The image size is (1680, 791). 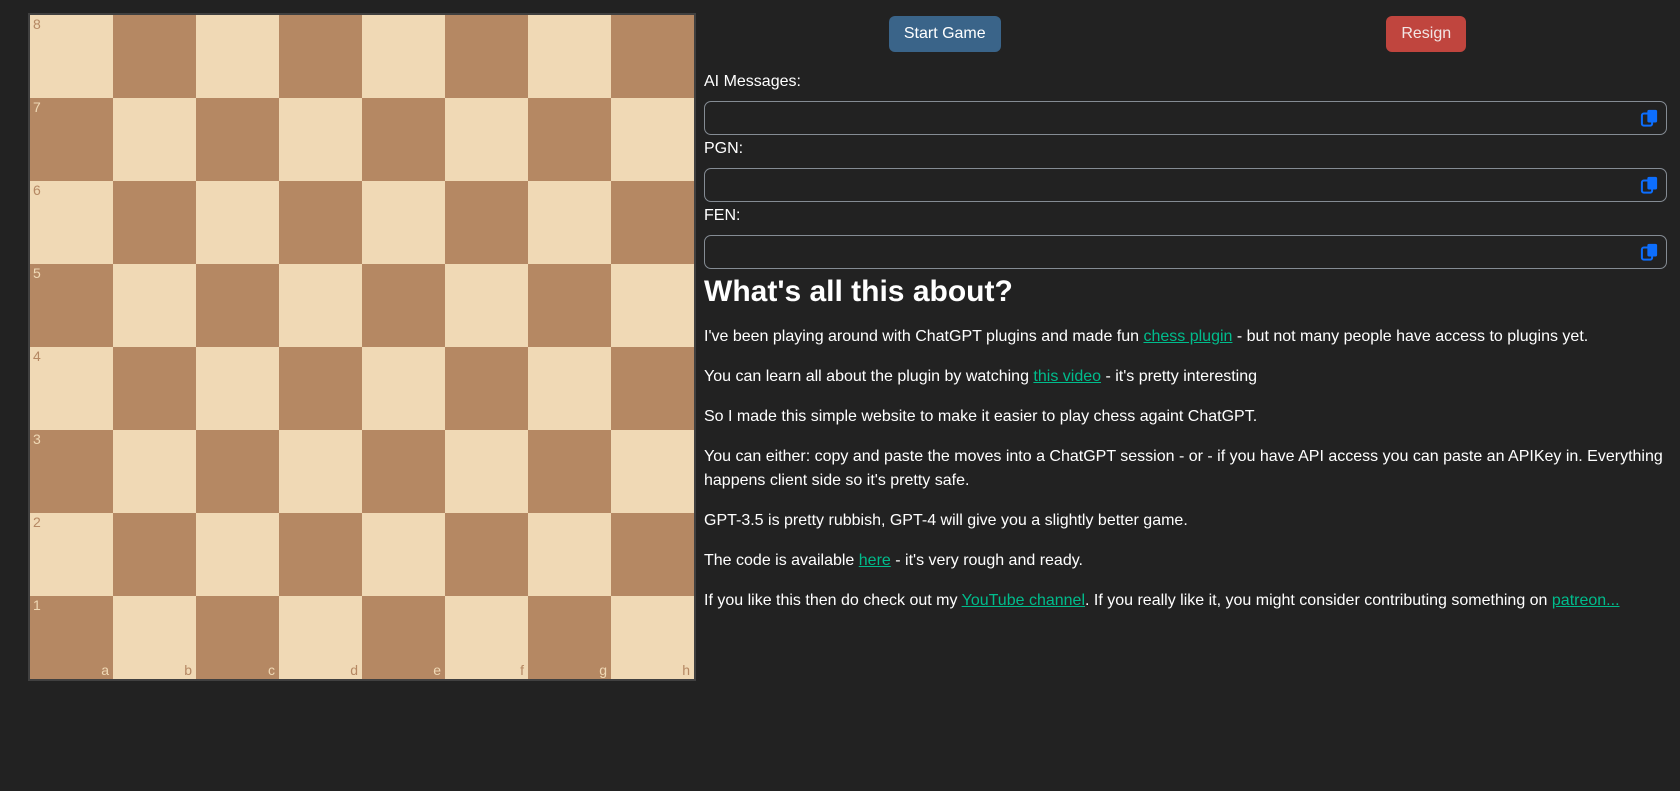 What do you see at coordinates (320, 554) in the screenshot?
I see `square-d2` at bounding box center [320, 554].